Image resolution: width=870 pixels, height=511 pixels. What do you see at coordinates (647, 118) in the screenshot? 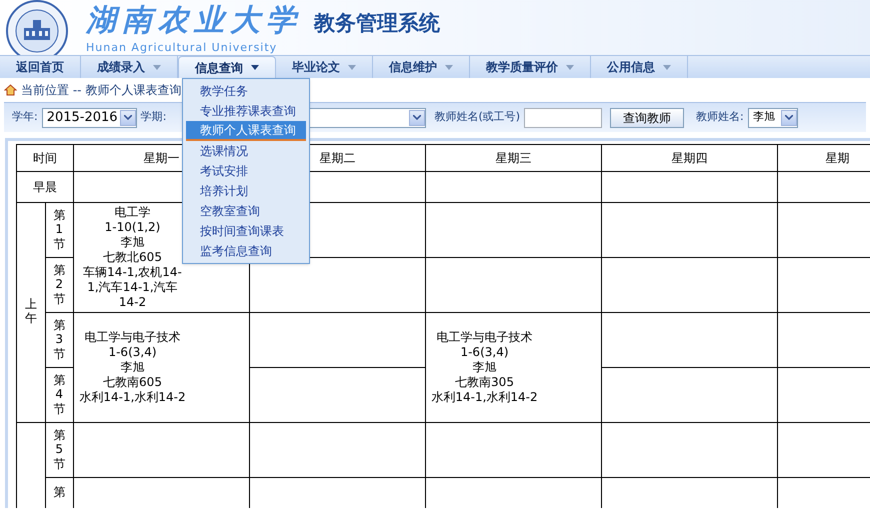
I see `search-teacher-button: 查询教师` at bounding box center [647, 118].